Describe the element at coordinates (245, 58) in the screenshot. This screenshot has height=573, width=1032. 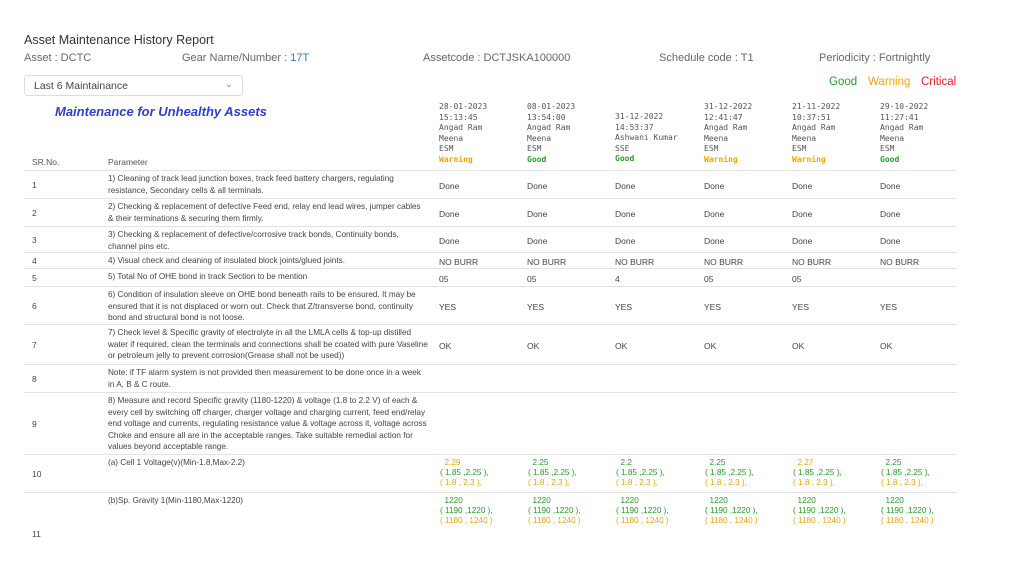
I see `gear-label: Gear Name/Number : 17T` at that location.